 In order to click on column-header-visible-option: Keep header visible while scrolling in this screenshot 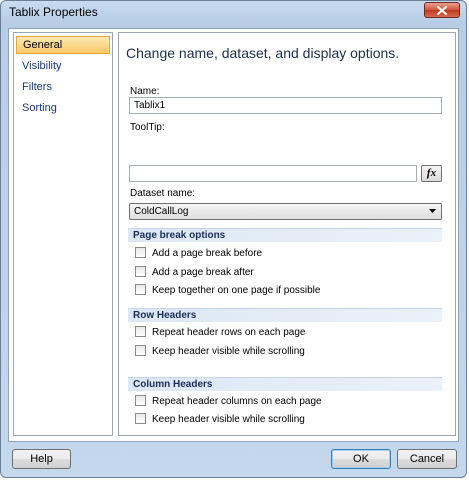, I will do `click(220, 419)`.